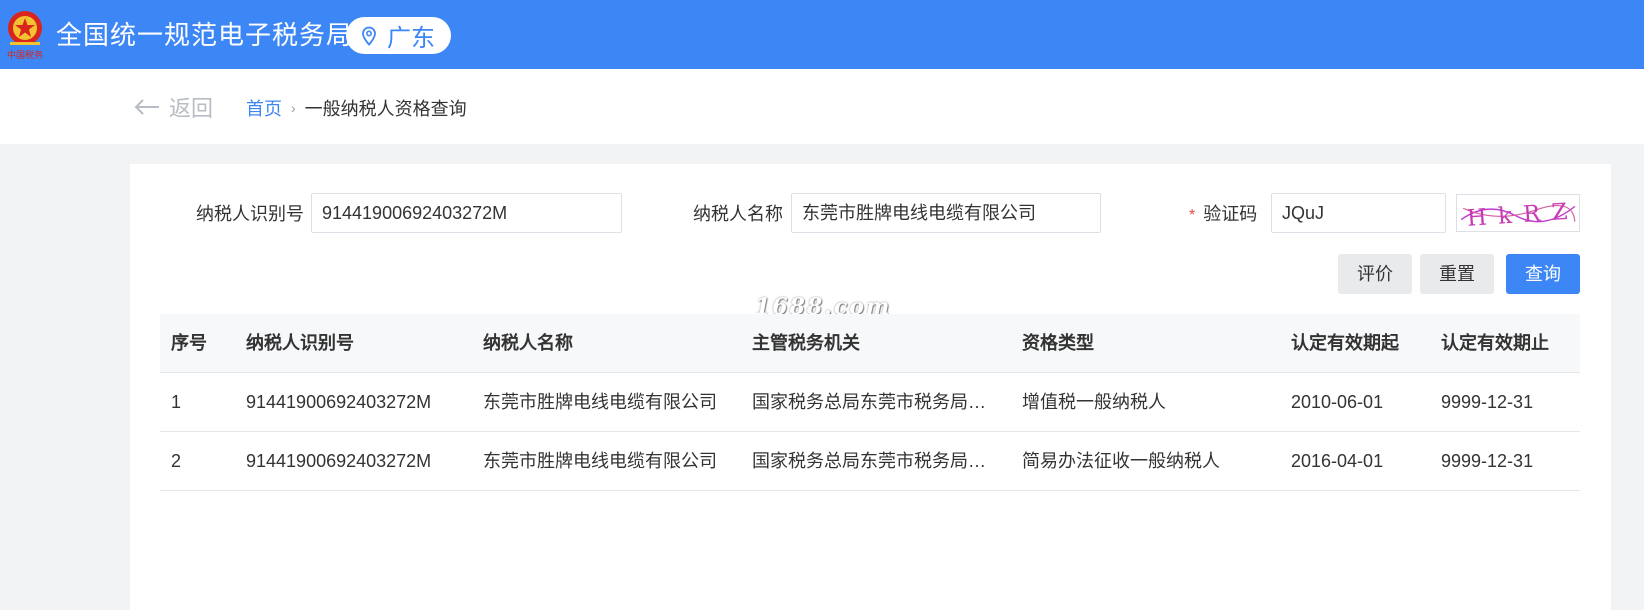  I want to click on reset-button: 重置, so click(1457, 274).